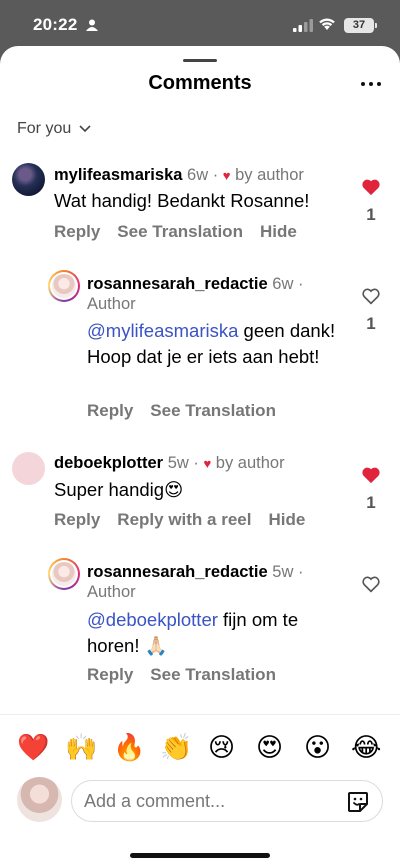 The height and width of the screenshot is (866, 400). I want to click on comment-text: Super handig😍, so click(119, 489).